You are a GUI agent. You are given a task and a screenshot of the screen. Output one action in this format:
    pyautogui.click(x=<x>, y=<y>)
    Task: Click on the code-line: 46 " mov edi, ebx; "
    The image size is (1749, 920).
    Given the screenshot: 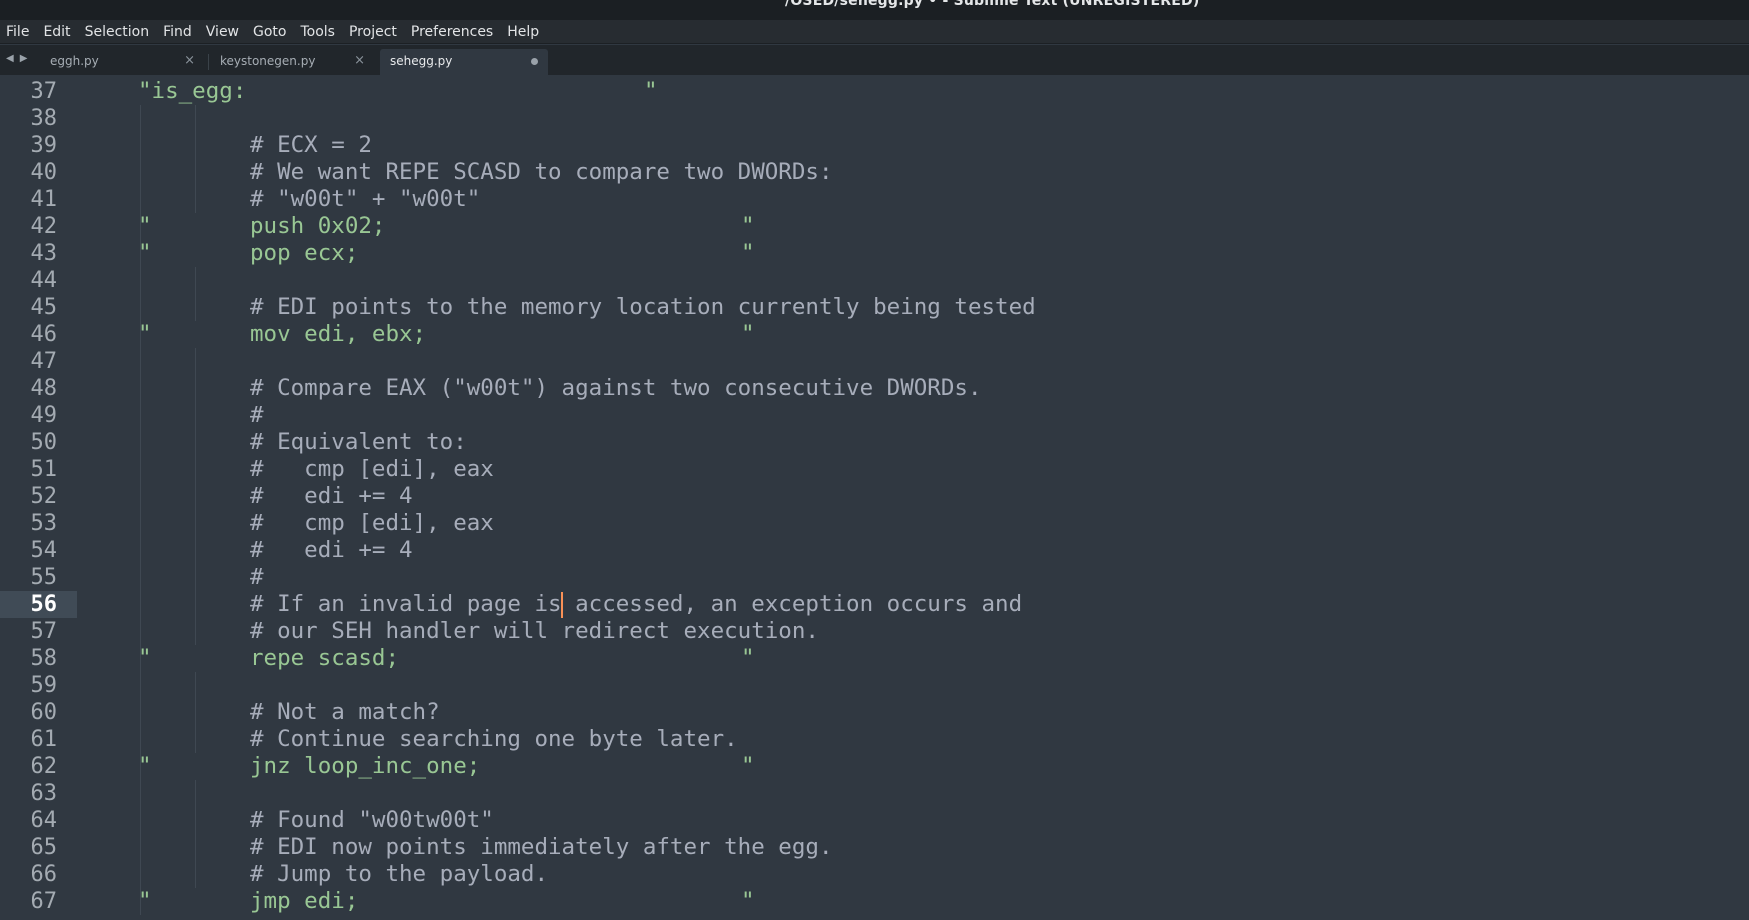 What is the action you would take?
    pyautogui.click(x=874, y=334)
    